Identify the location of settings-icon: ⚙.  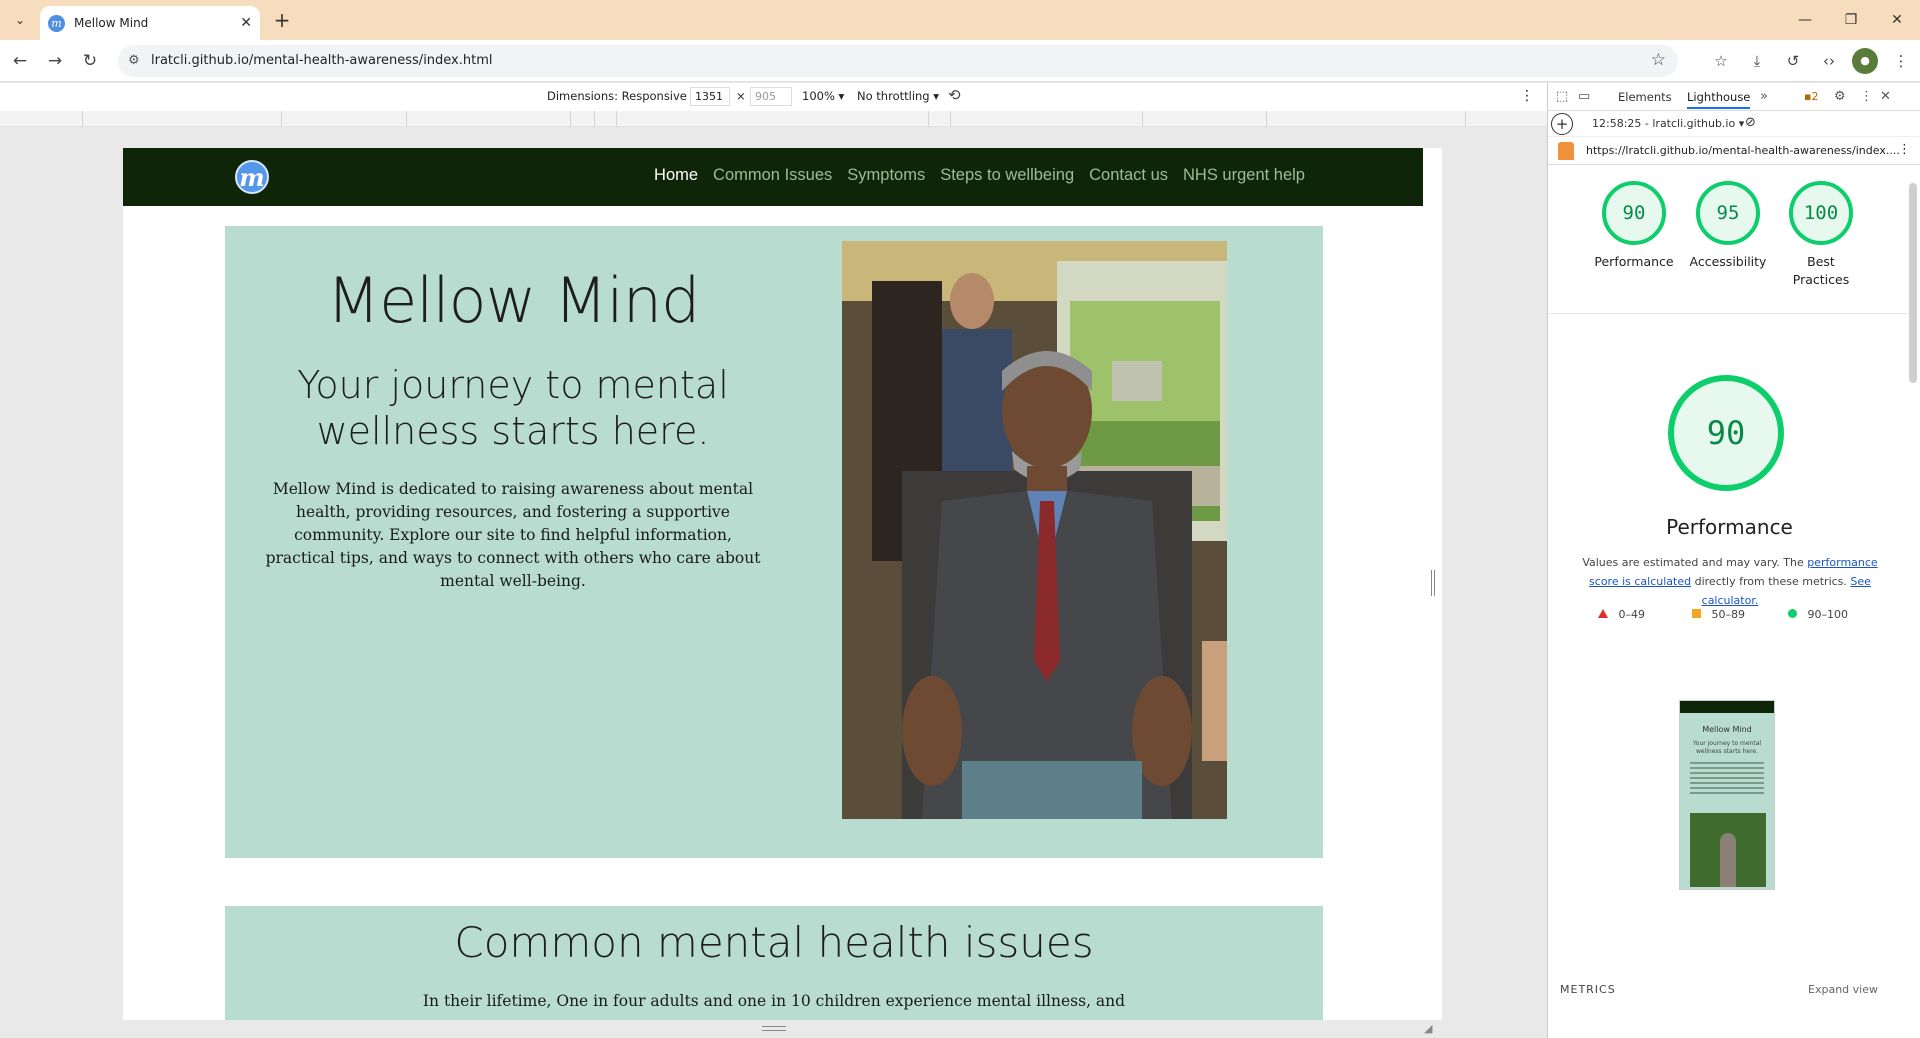
(1840, 96).